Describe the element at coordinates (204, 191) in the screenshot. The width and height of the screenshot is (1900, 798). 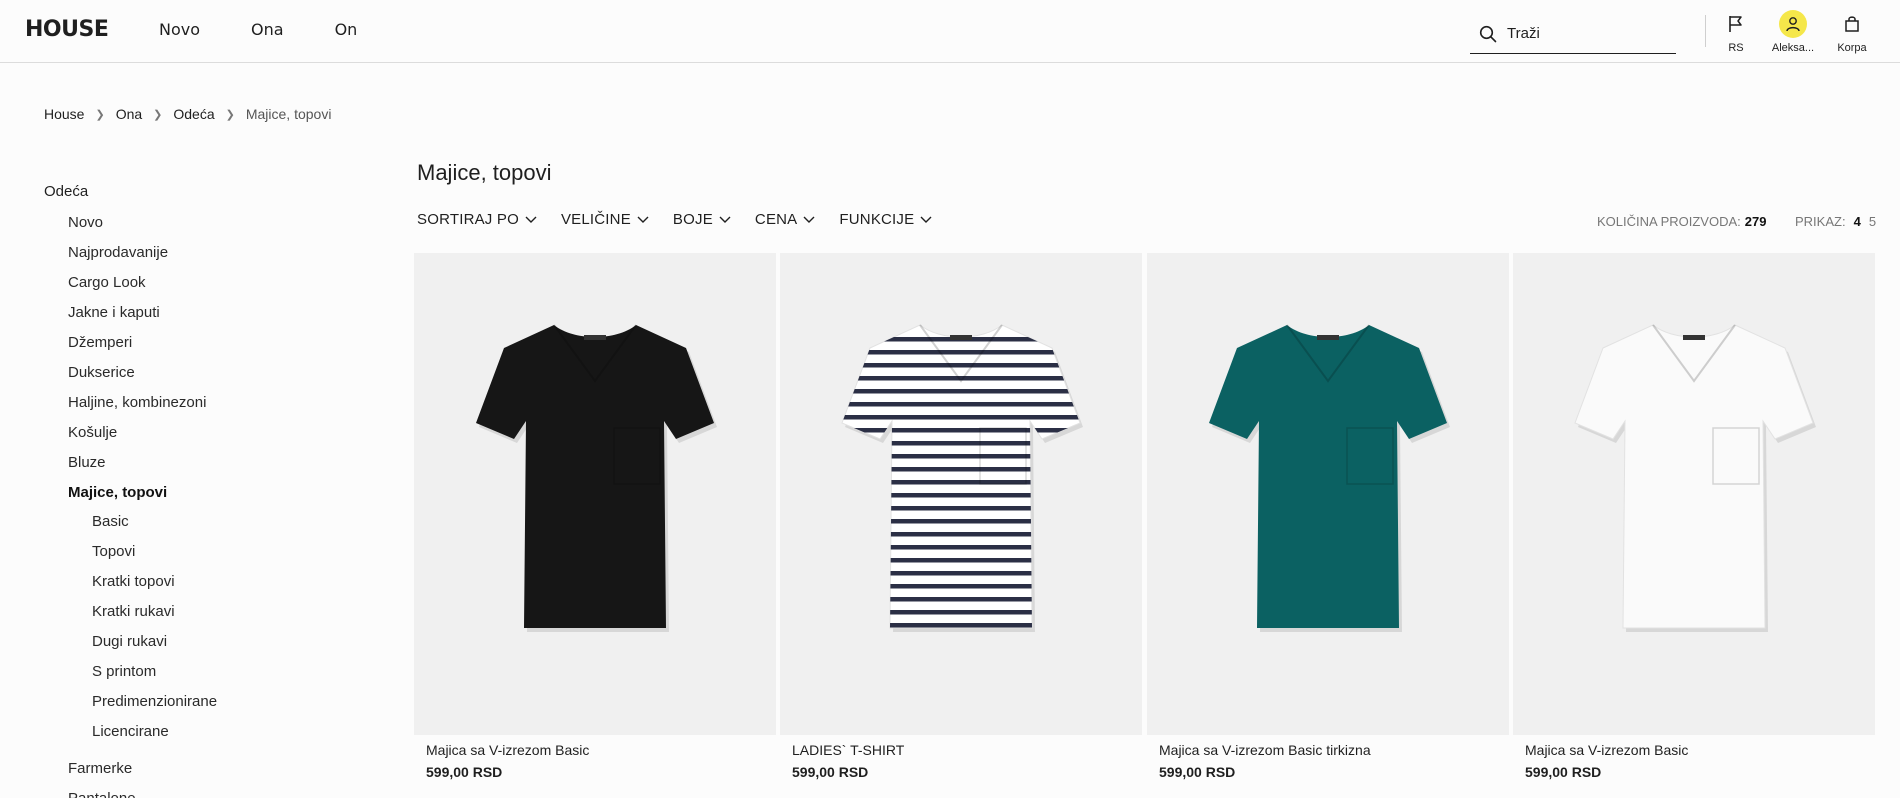
I see `sidebar-title: Odeća` at that location.